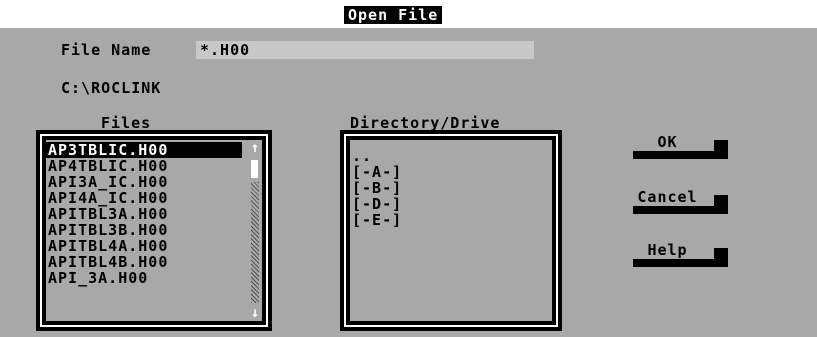 The width and height of the screenshot is (817, 337). I want to click on directory-item: [-B-], so click(440, 188).